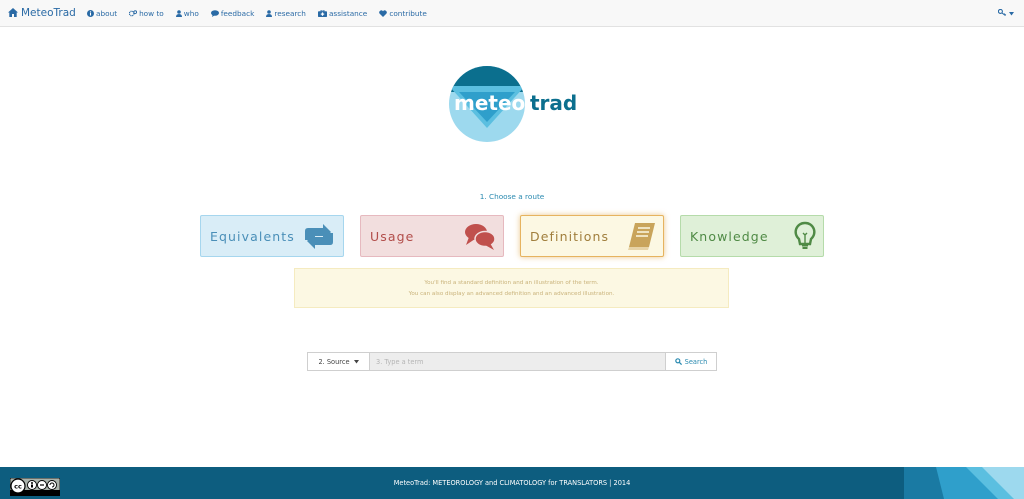 This screenshot has width=1024, height=499. I want to click on nav-who: who, so click(187, 13).